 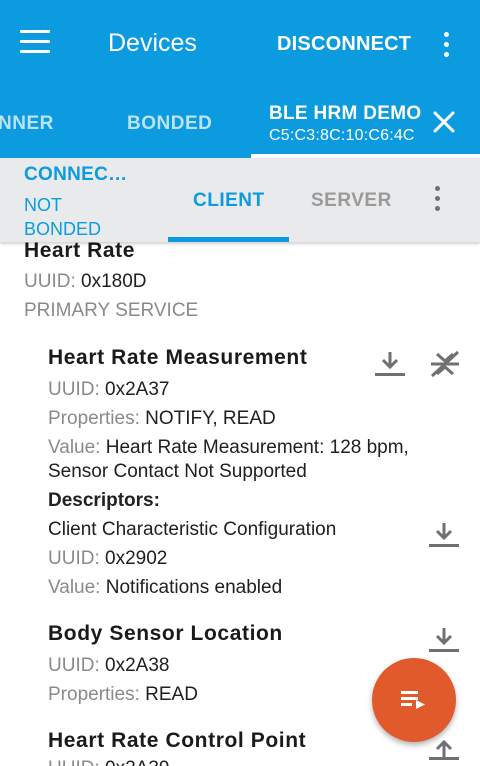 I want to click on characteristic-value-row: Value: Heart Rate Measurement: 128 bpm,, so click(x=228, y=448).